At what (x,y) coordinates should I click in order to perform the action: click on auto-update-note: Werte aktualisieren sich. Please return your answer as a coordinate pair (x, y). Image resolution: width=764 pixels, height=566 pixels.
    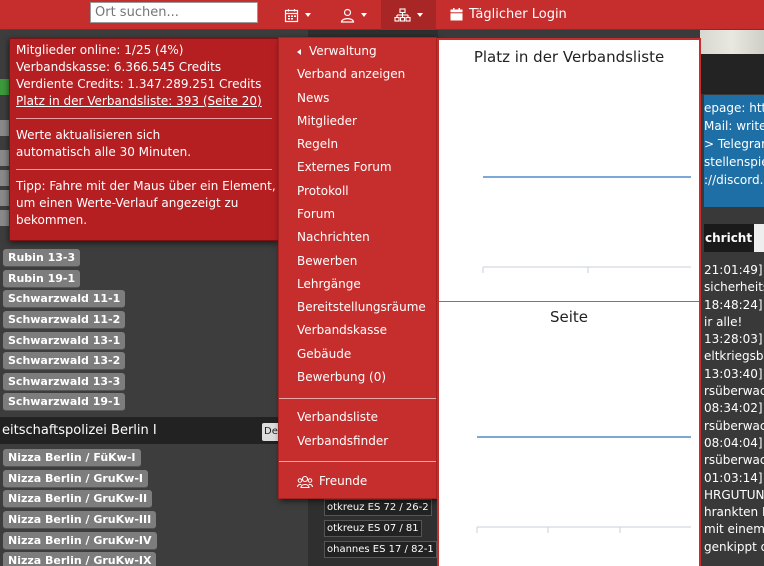
    Looking at the image, I should click on (88, 135).